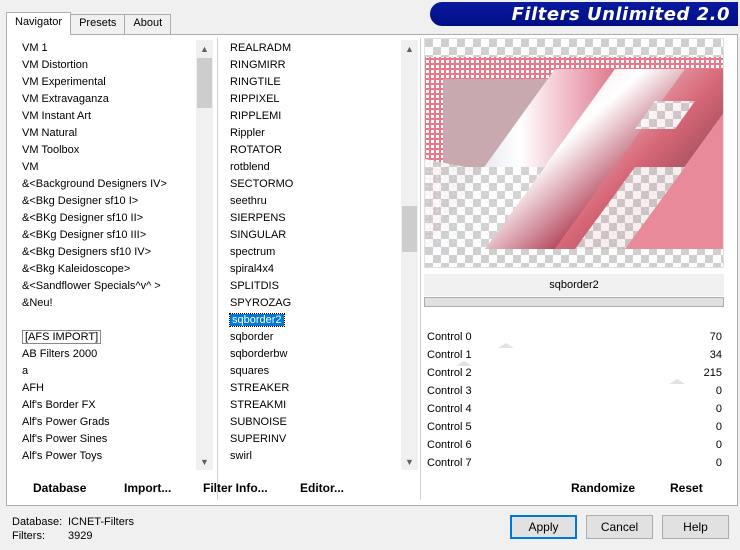 The width and height of the screenshot is (740, 550). What do you see at coordinates (248, 201) in the screenshot?
I see `filter-label: seethru` at bounding box center [248, 201].